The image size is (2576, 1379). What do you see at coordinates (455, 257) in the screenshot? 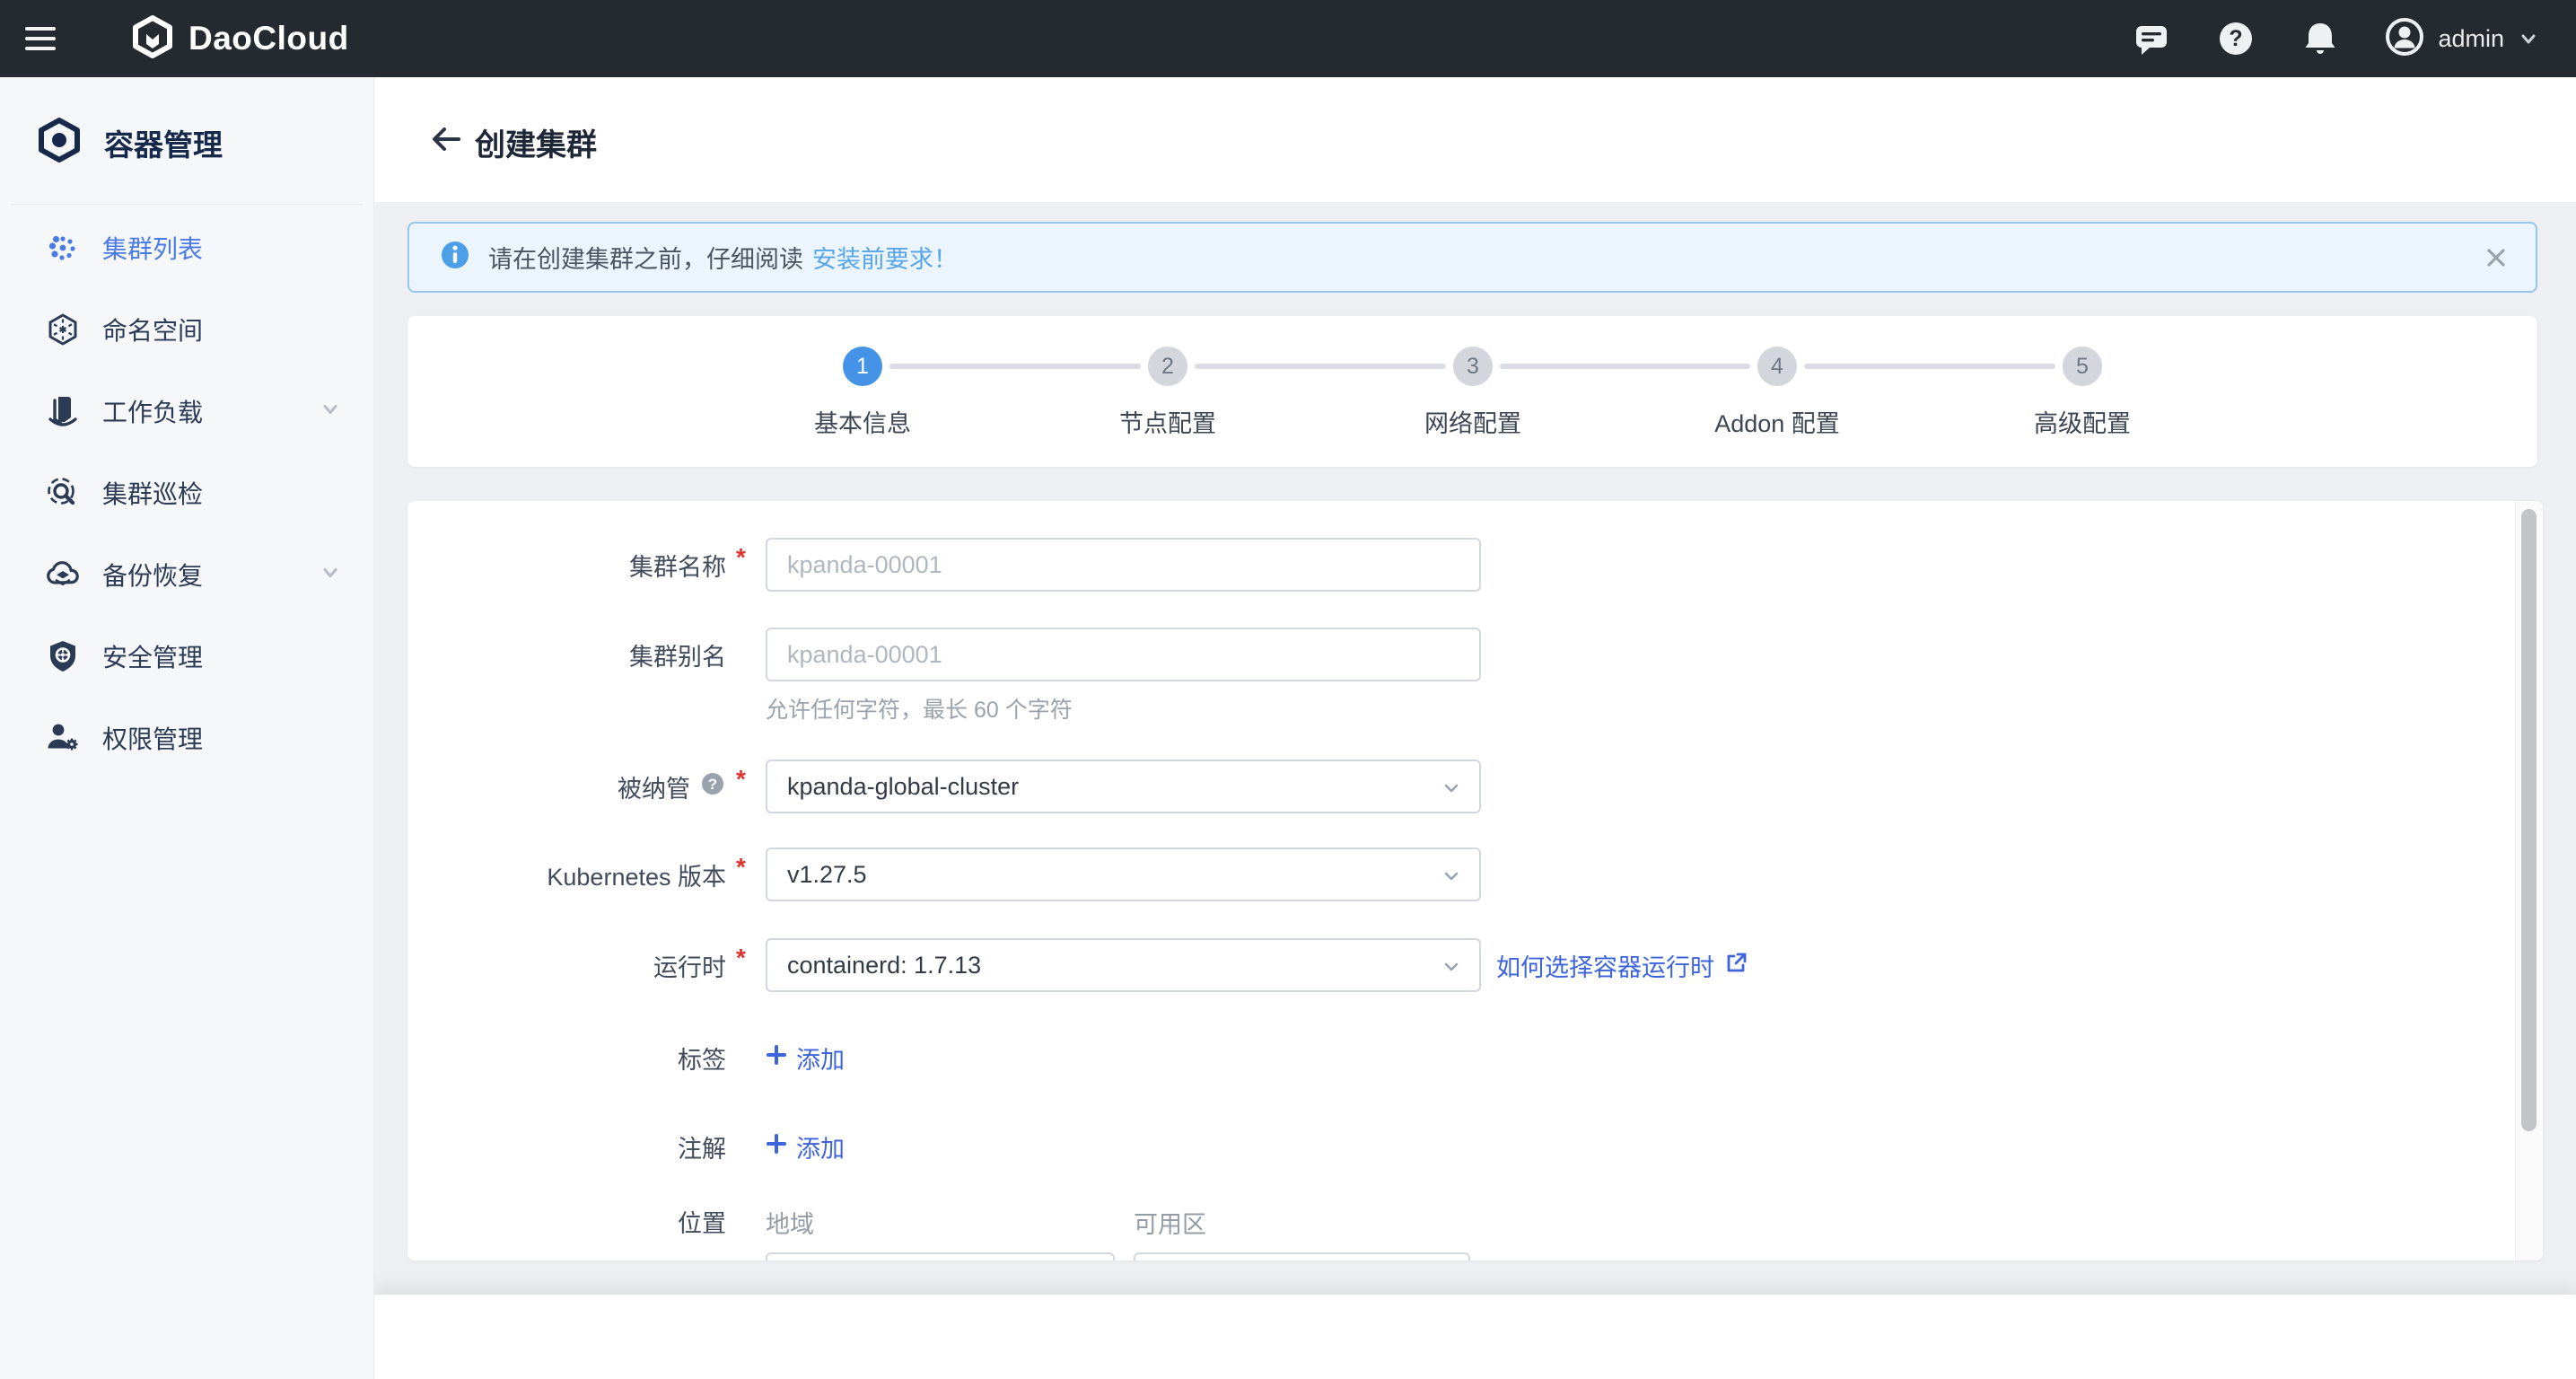
I see `info-icon` at bounding box center [455, 257].